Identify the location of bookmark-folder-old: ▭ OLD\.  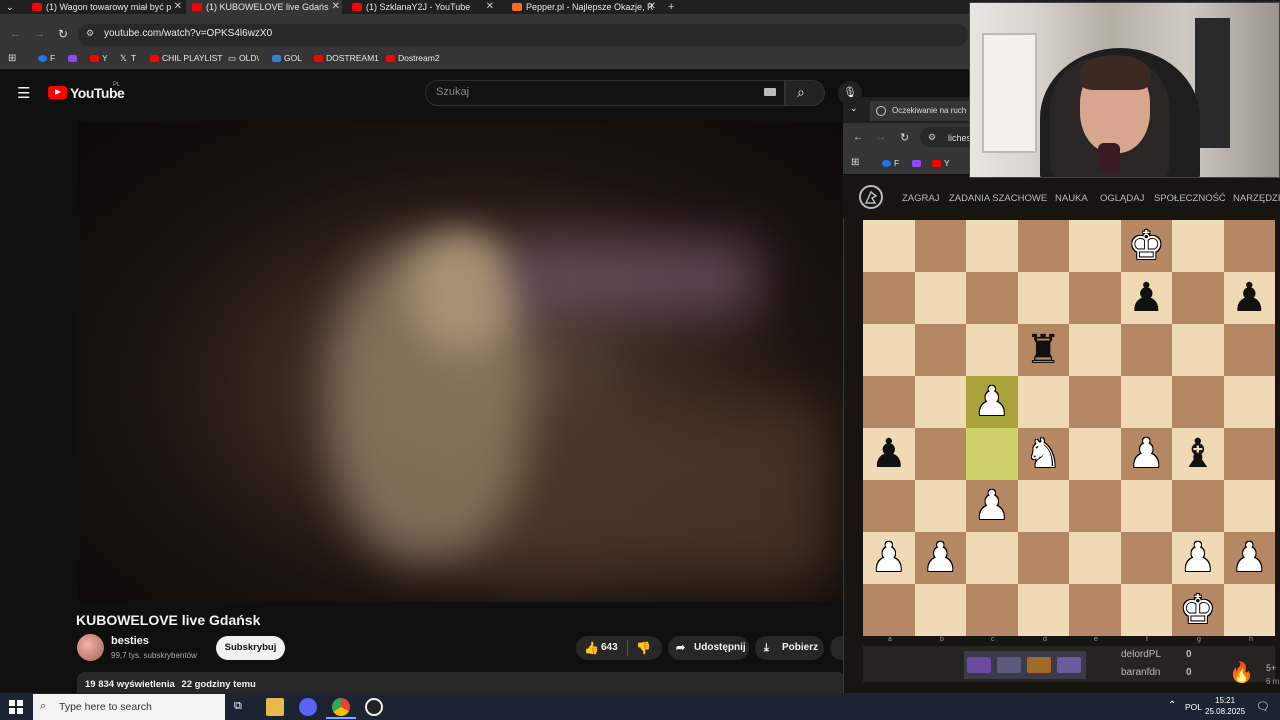
(243, 58).